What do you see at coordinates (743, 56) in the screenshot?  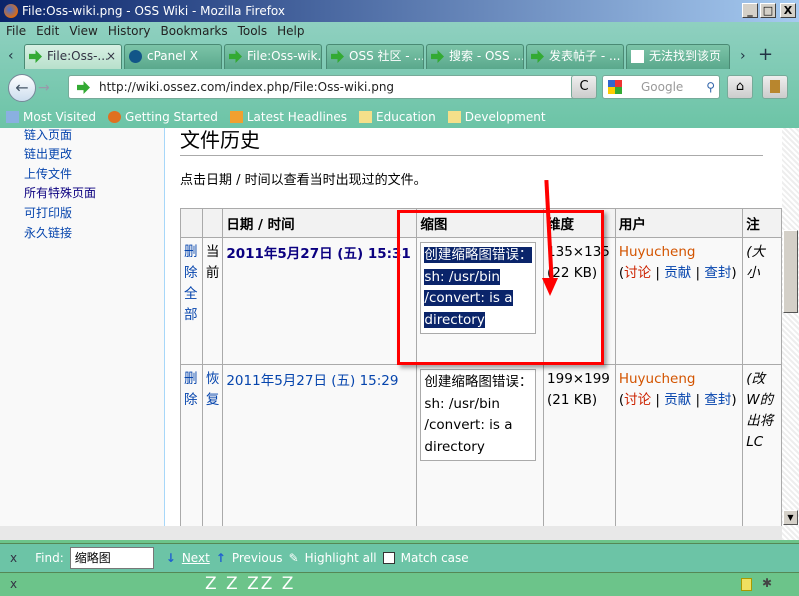 I see `tab-scroll-right: ›` at bounding box center [743, 56].